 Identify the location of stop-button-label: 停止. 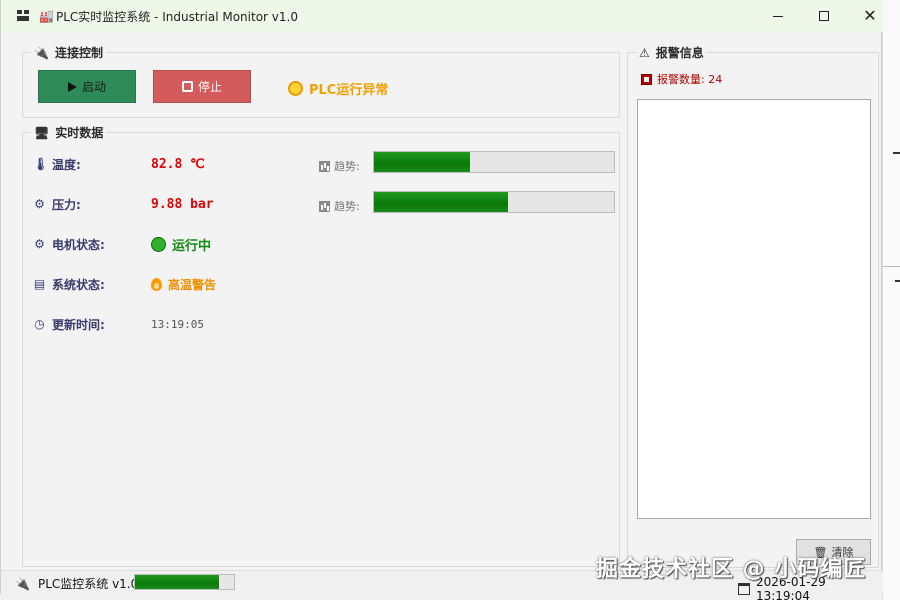
(209, 87).